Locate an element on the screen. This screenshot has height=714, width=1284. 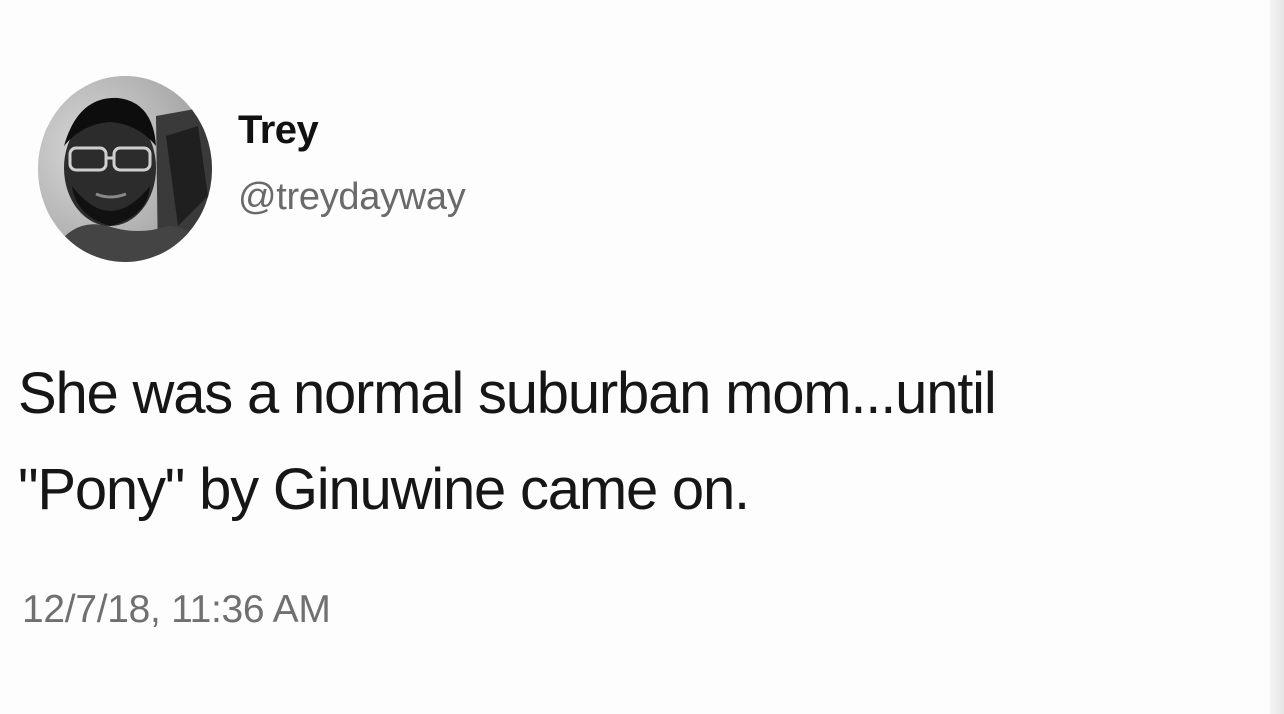
profile-photo-icon is located at coordinates (125, 169).